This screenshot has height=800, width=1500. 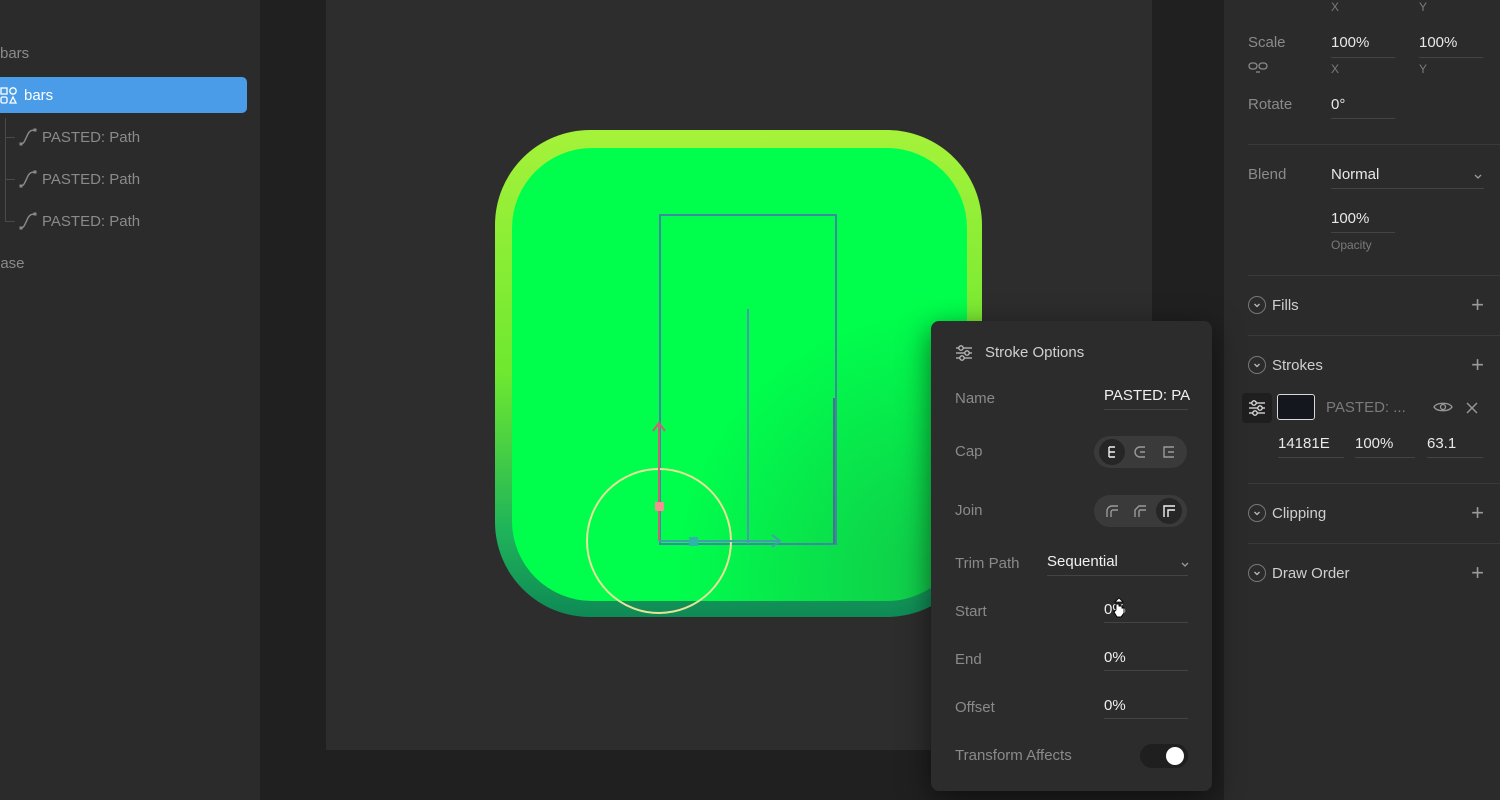 I want to click on opacity-input: 100%, so click(x=1350, y=218).